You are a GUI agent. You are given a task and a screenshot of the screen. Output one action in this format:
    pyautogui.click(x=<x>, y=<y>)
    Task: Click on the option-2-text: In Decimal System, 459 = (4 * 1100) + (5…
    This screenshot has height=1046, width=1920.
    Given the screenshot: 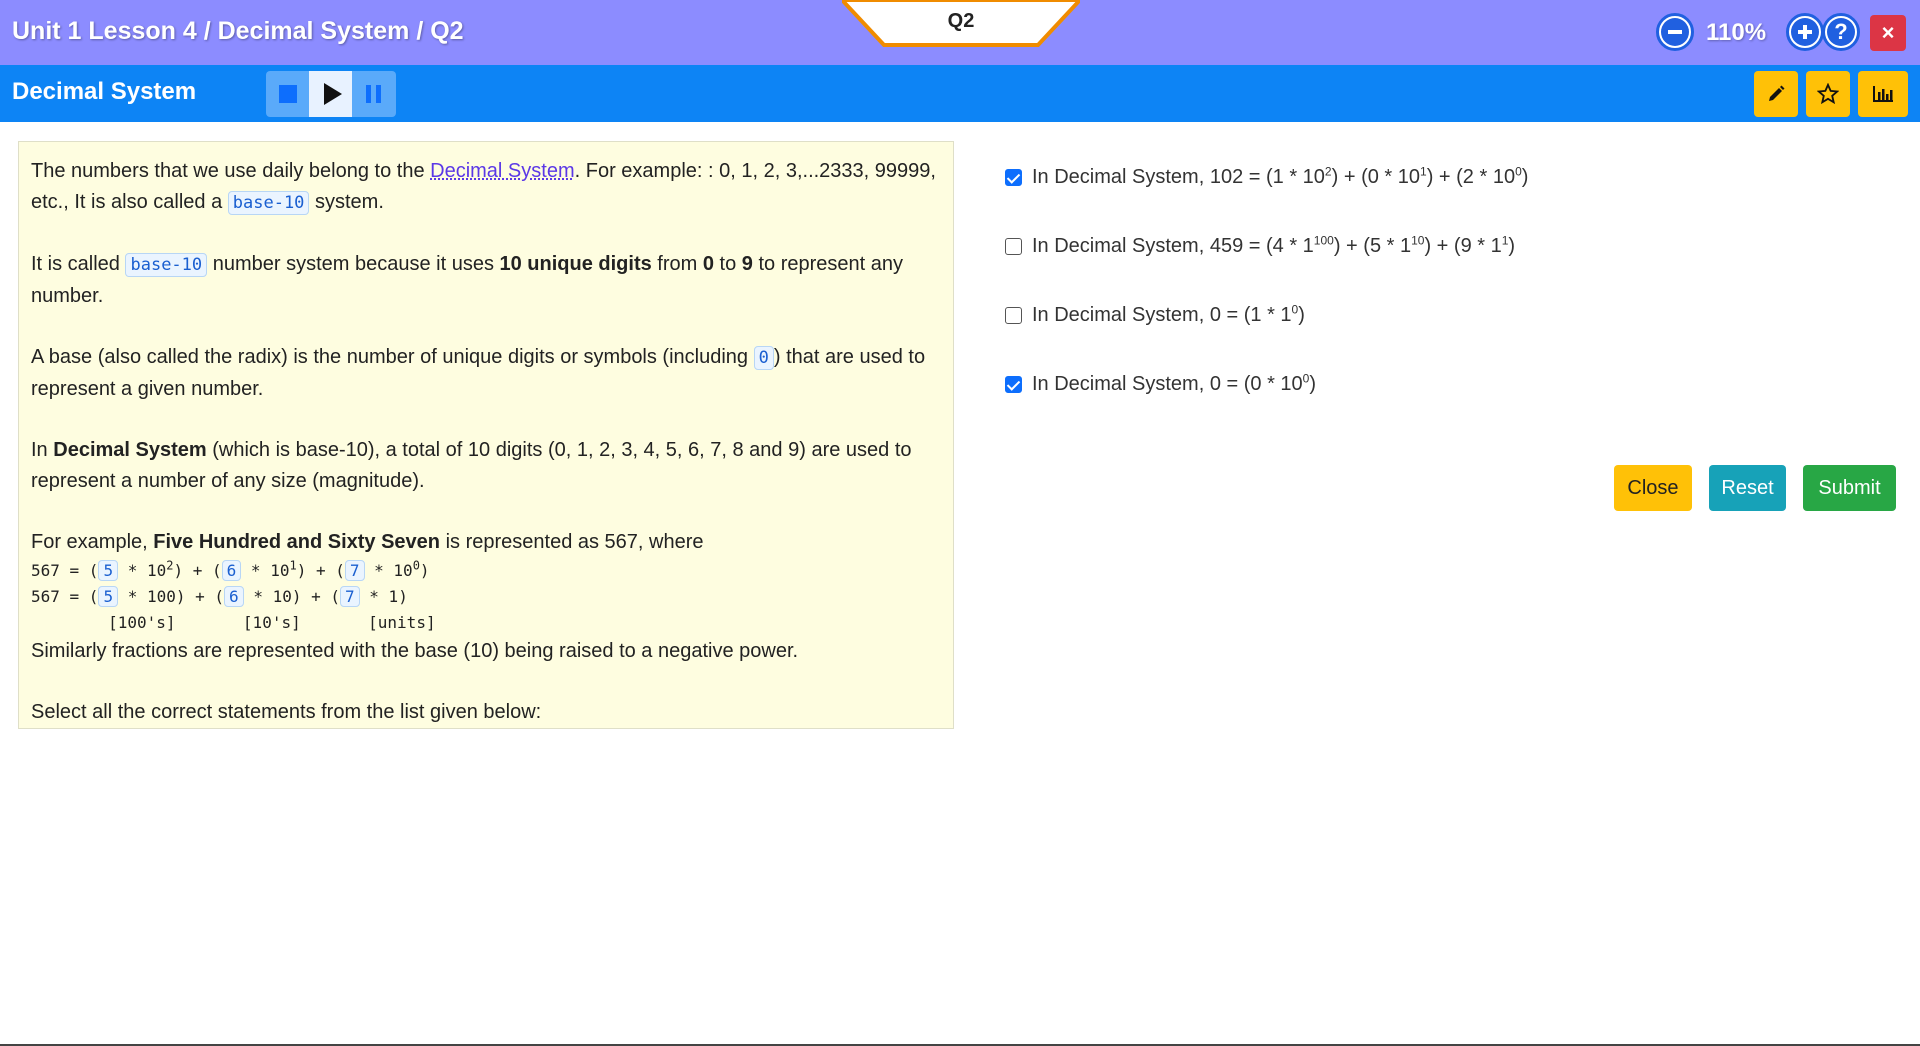 What is the action you would take?
    pyautogui.click(x=1274, y=245)
    